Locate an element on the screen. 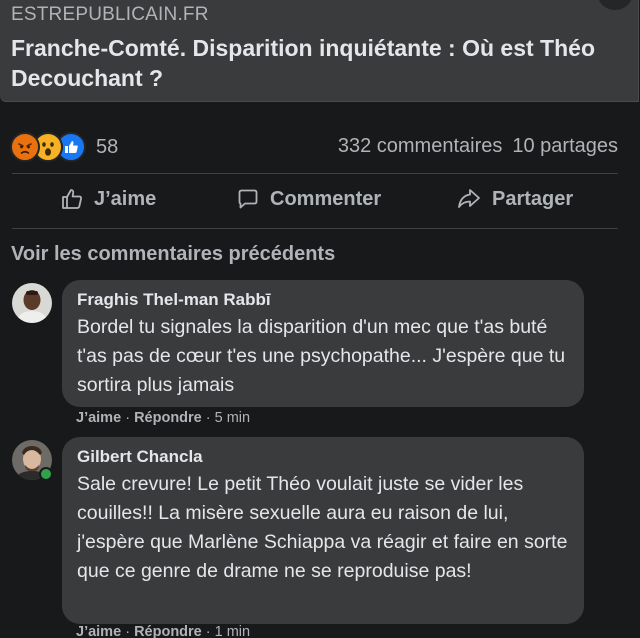  avatar is located at coordinates (32, 303).